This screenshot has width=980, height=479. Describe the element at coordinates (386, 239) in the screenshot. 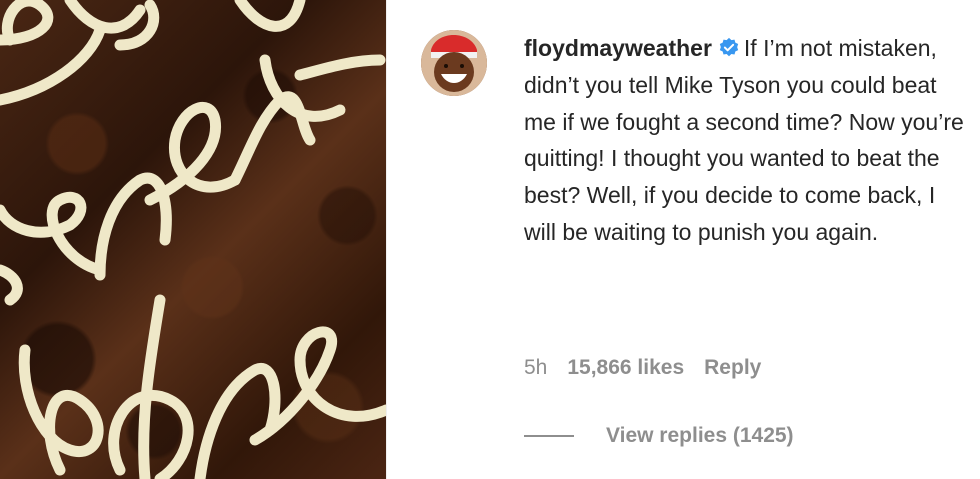

I see `content-divider` at that location.